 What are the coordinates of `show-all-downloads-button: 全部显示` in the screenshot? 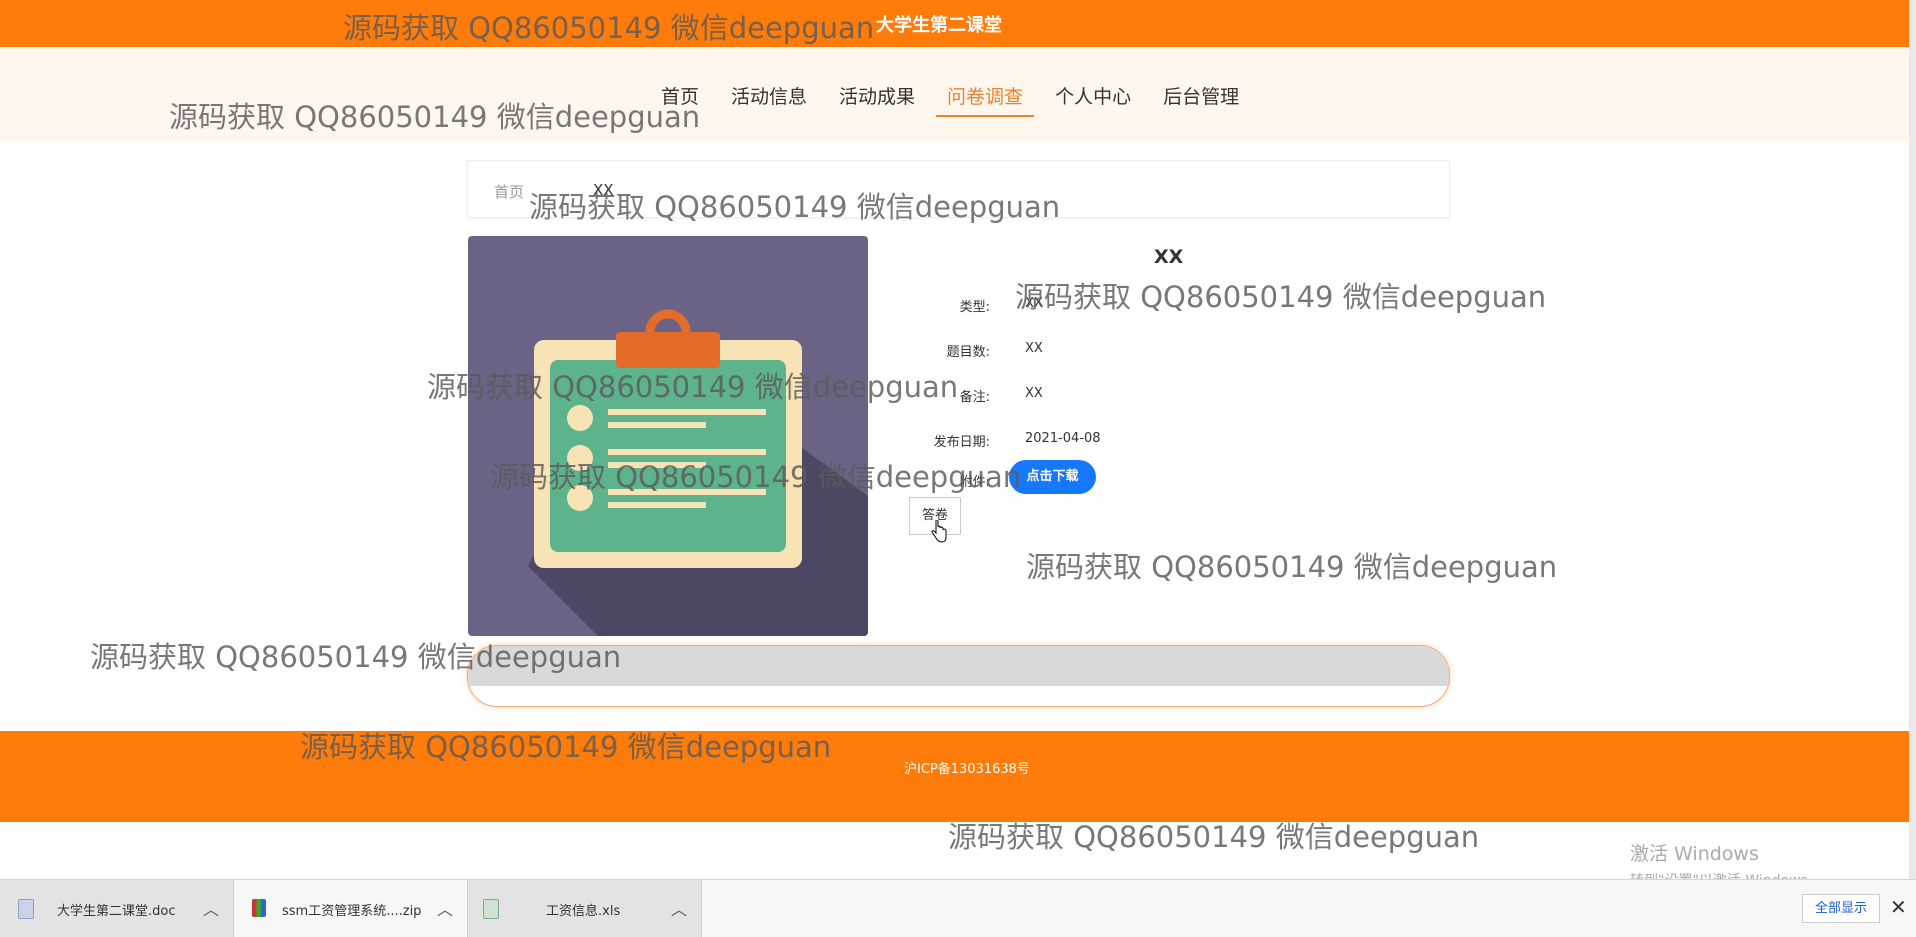 It's located at (1841, 908).